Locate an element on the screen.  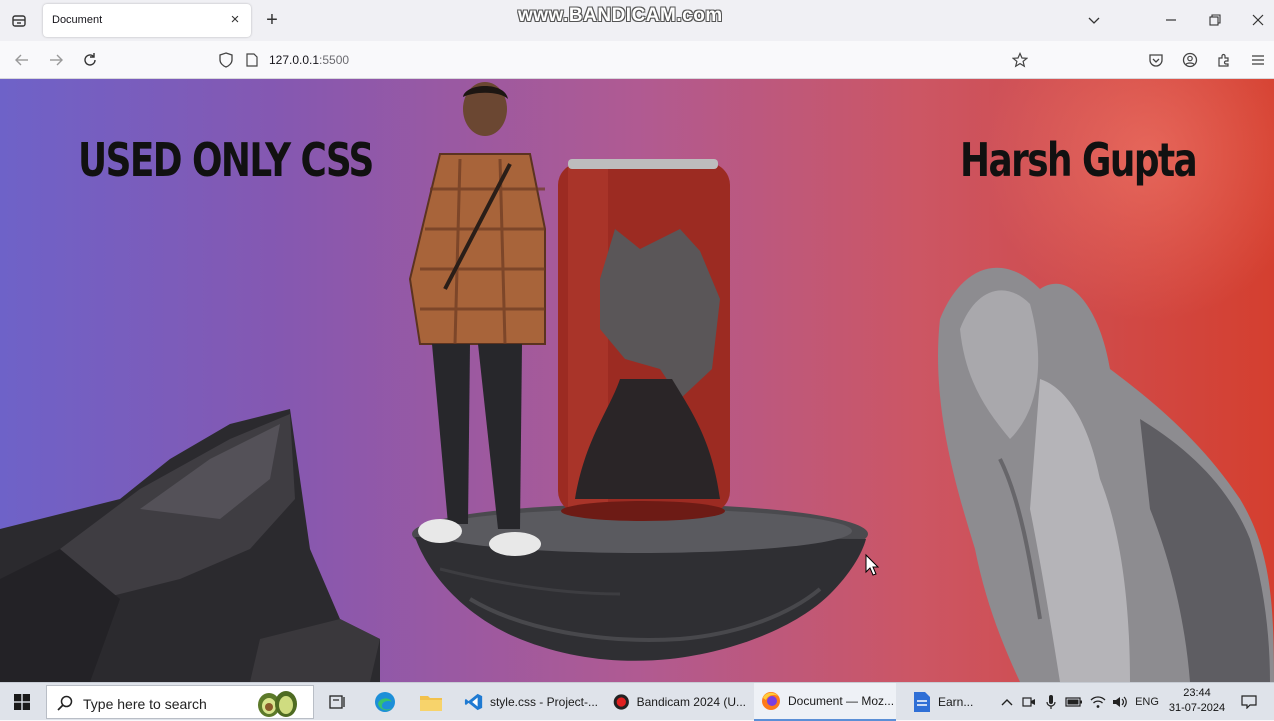
battery-icon is located at coordinates (1074, 702).